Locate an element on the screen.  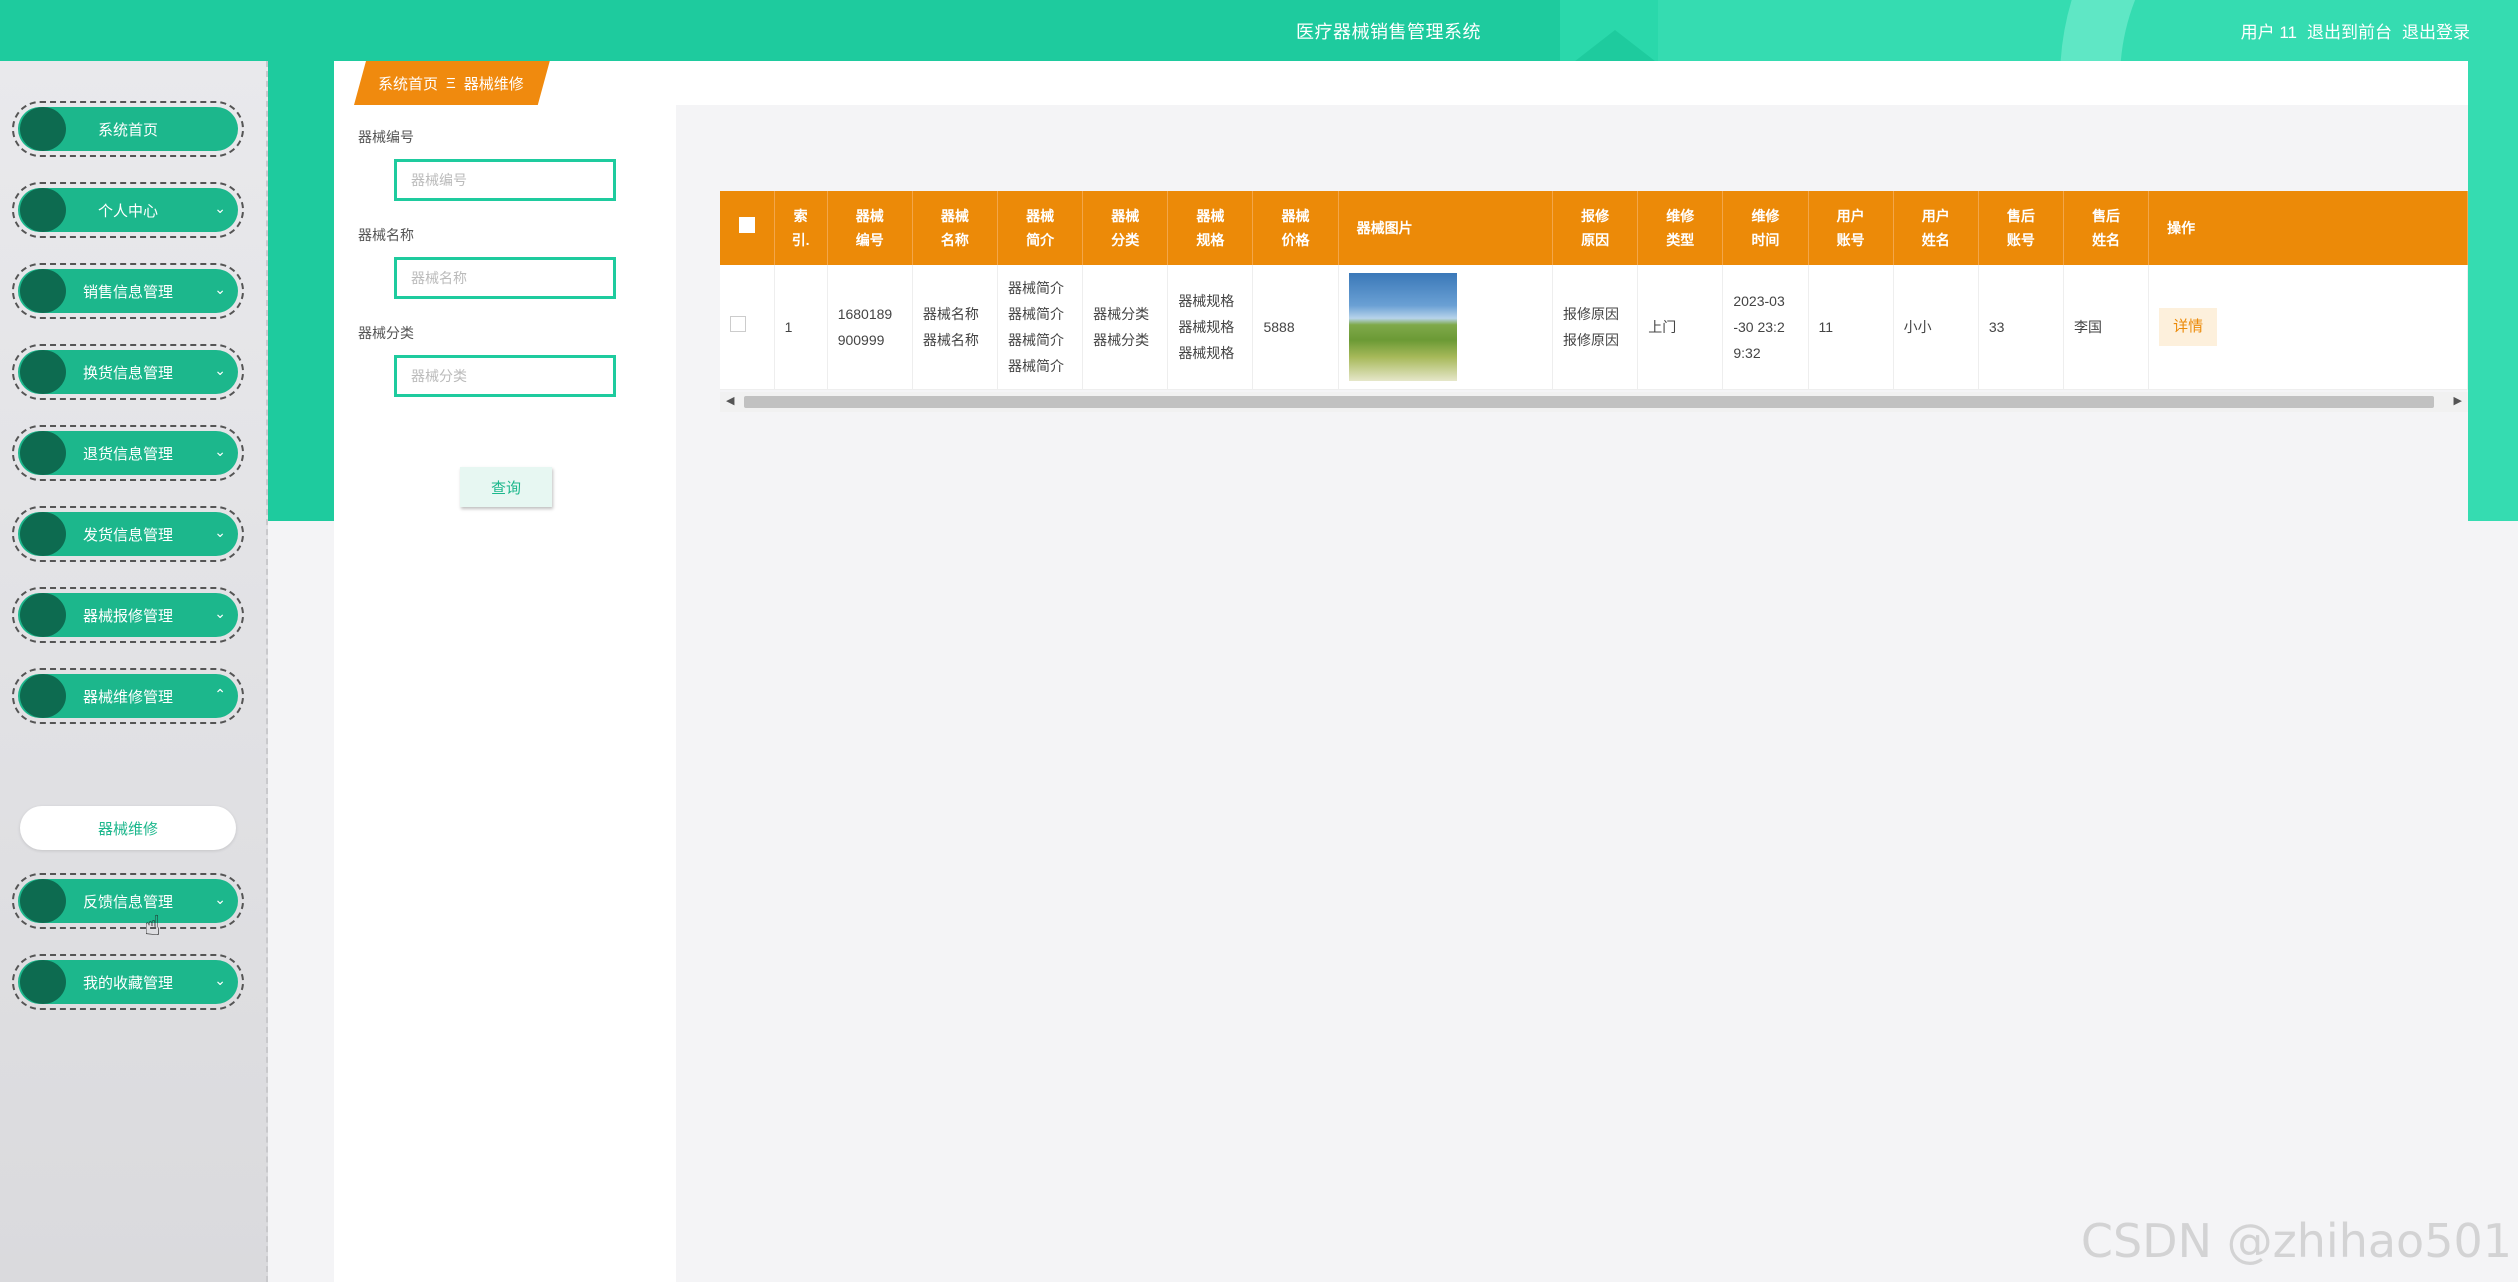
sidebar-item-label: 个人中心 is located at coordinates (127, 211).